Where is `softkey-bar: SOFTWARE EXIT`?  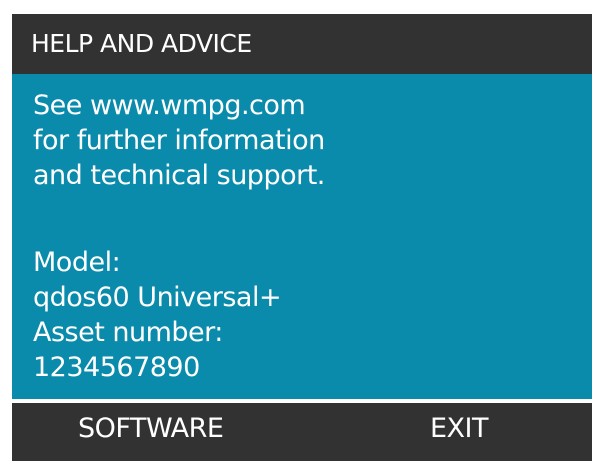 softkey-bar: SOFTWARE EXIT is located at coordinates (302, 432).